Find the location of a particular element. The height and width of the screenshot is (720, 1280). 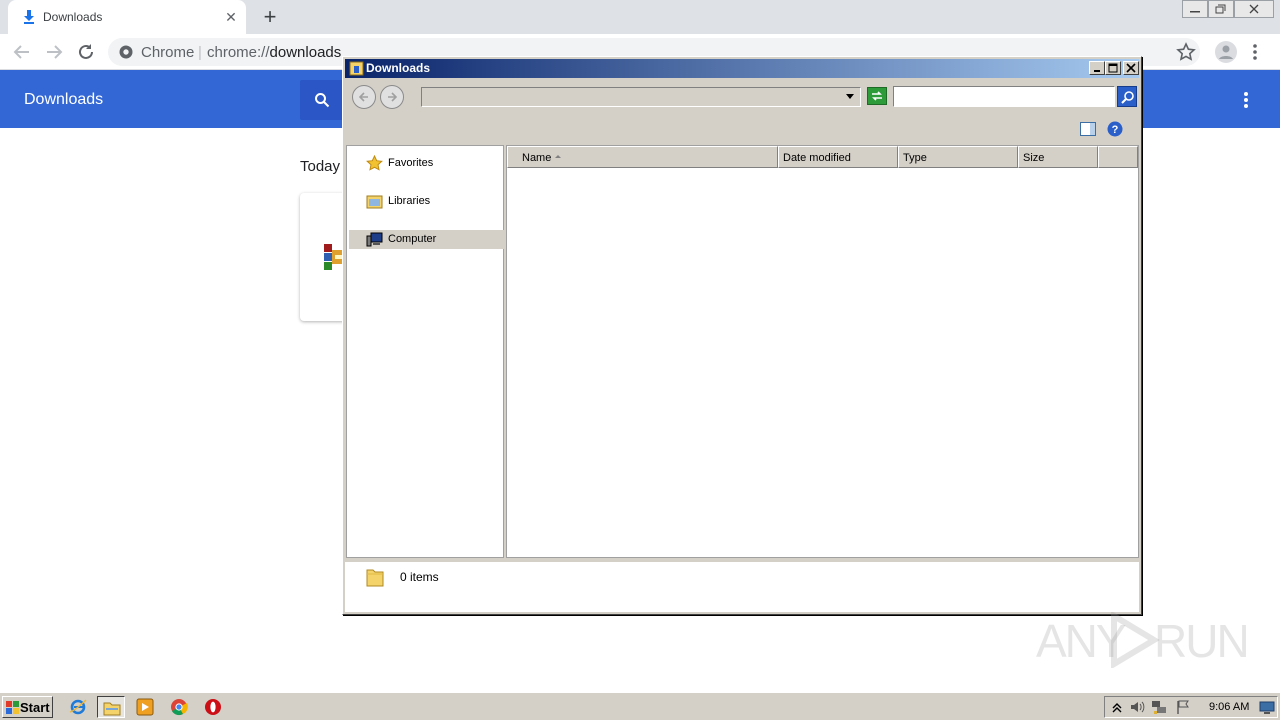

column-header-filler is located at coordinates (1118, 157).